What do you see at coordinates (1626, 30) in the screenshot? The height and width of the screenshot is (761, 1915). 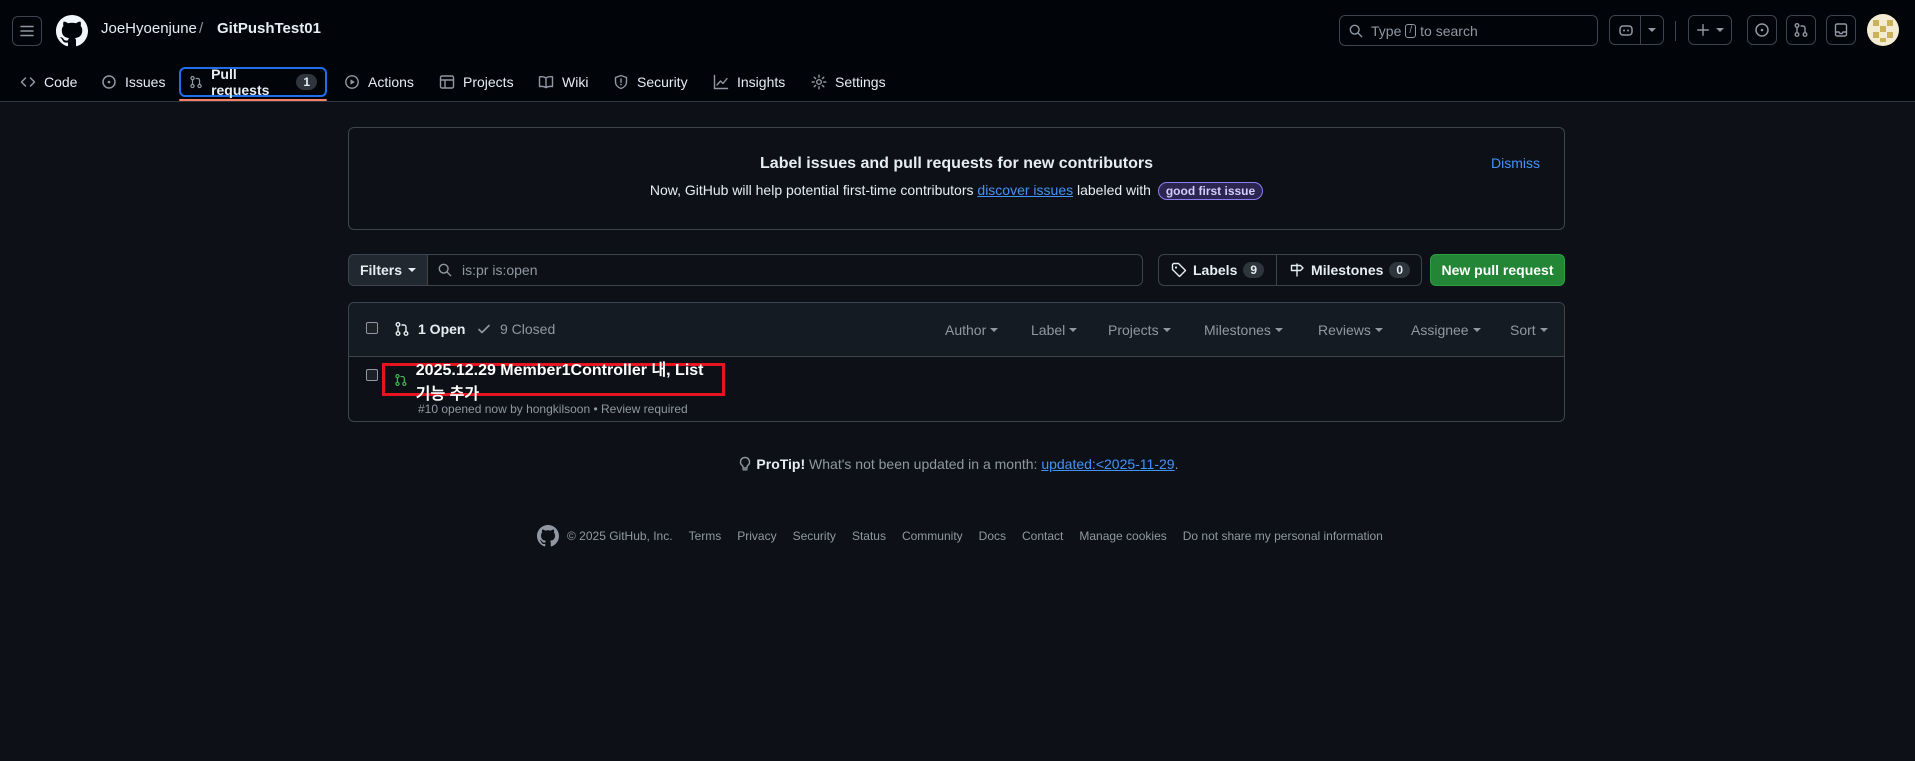 I see `copilot-icon` at bounding box center [1626, 30].